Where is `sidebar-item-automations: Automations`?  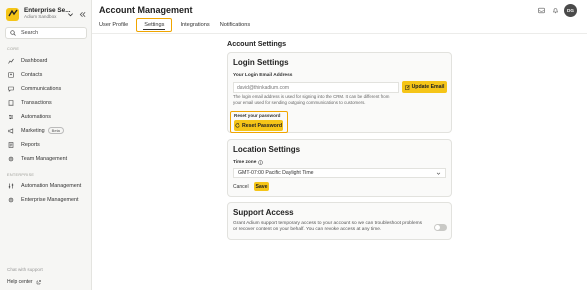 sidebar-item-automations: Automations is located at coordinates (46, 116).